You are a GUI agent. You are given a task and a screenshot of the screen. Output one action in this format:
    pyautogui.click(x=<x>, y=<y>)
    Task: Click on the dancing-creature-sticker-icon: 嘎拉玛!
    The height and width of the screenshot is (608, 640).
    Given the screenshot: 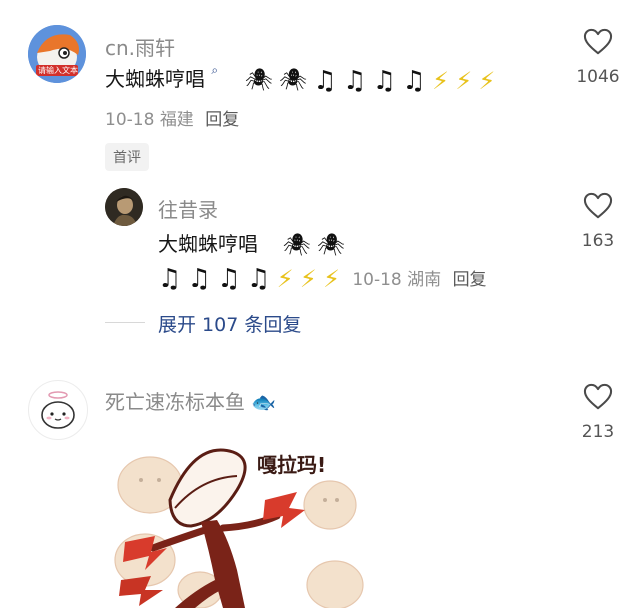 What is the action you would take?
    pyautogui.click(x=242, y=519)
    